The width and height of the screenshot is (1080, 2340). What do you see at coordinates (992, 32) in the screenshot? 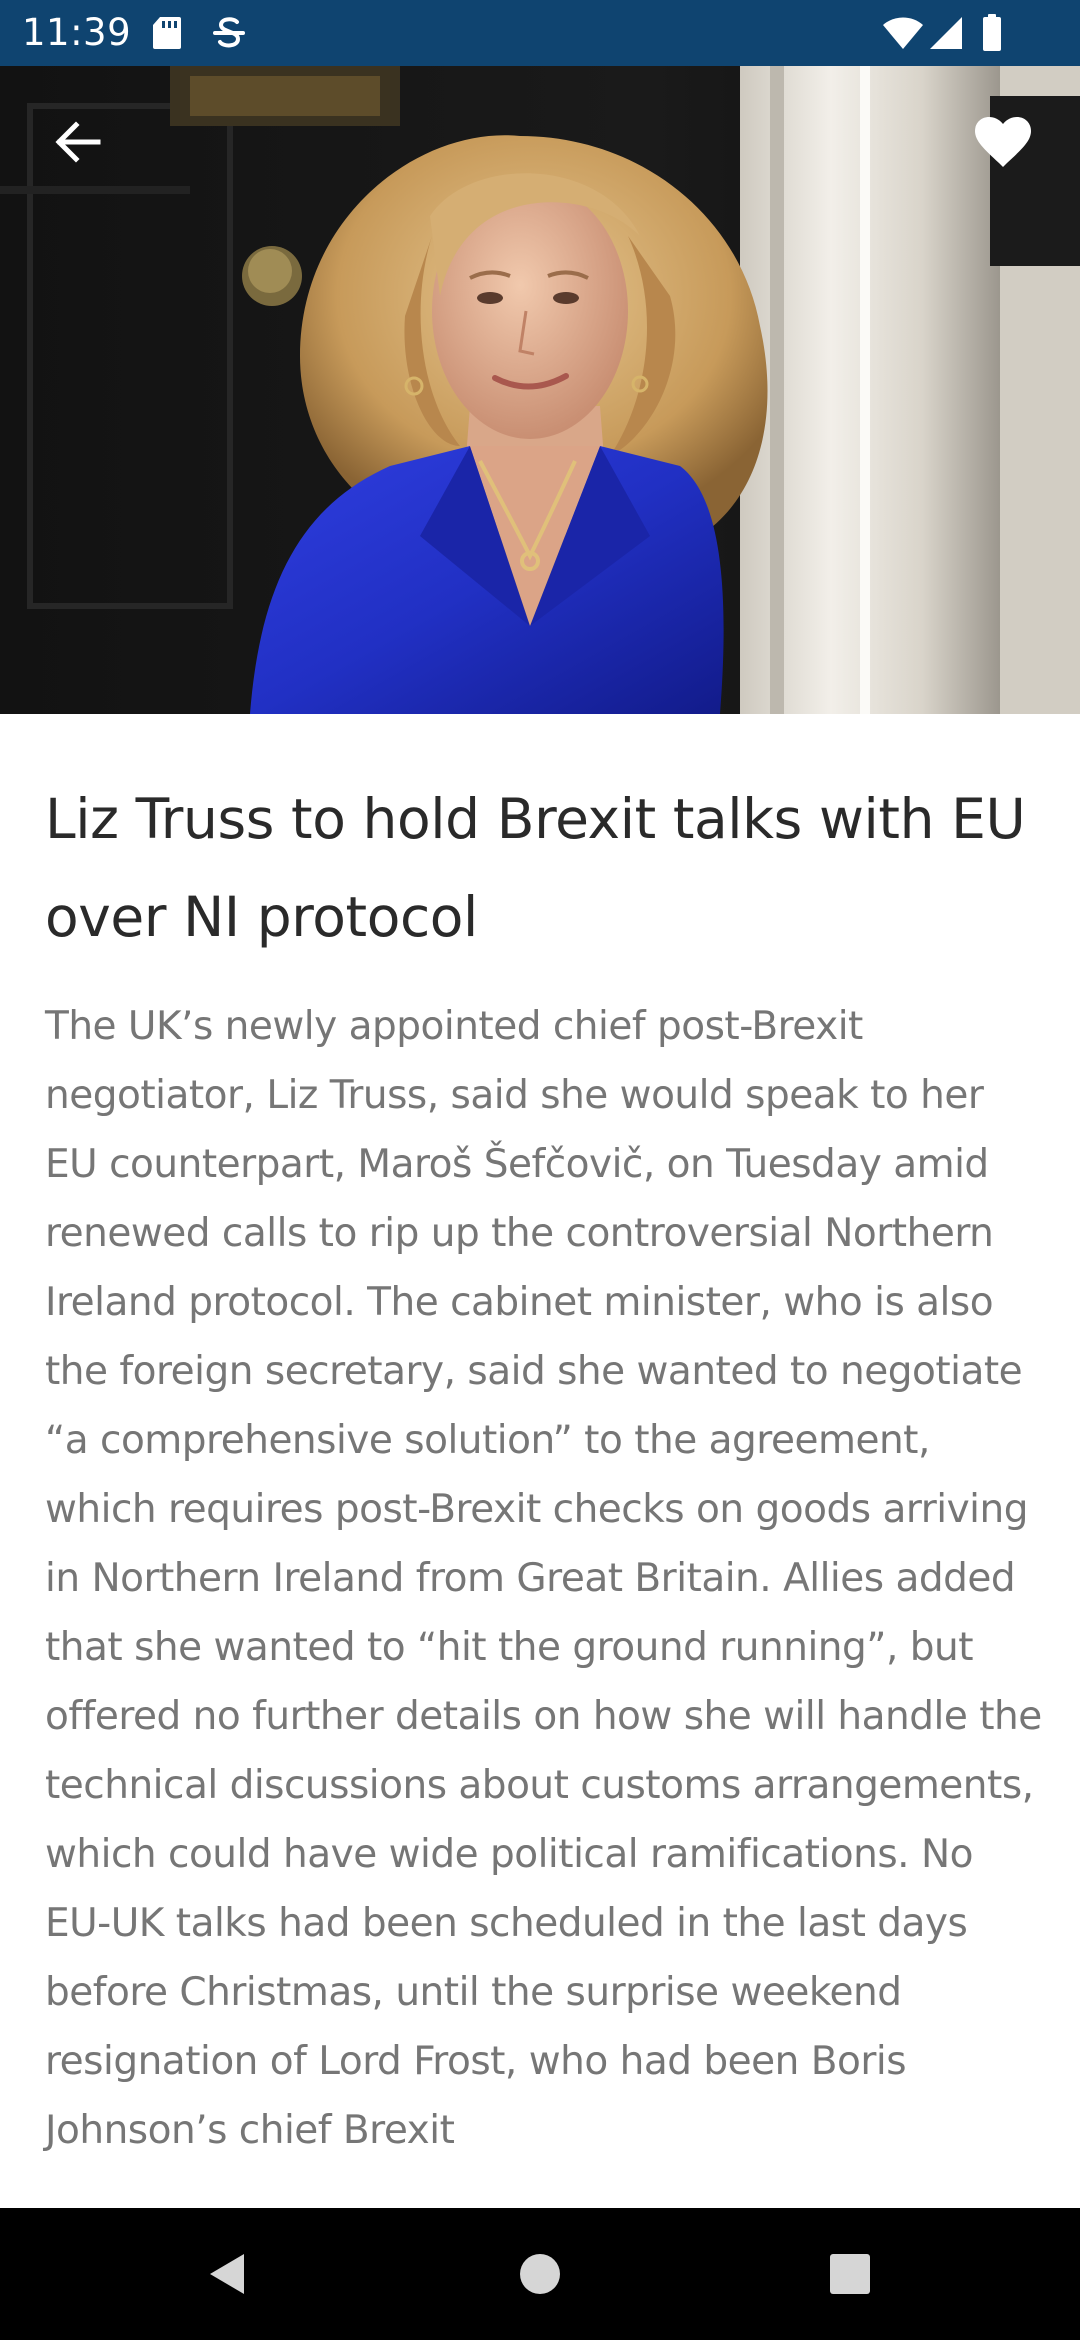
I see `battery-icon` at bounding box center [992, 32].